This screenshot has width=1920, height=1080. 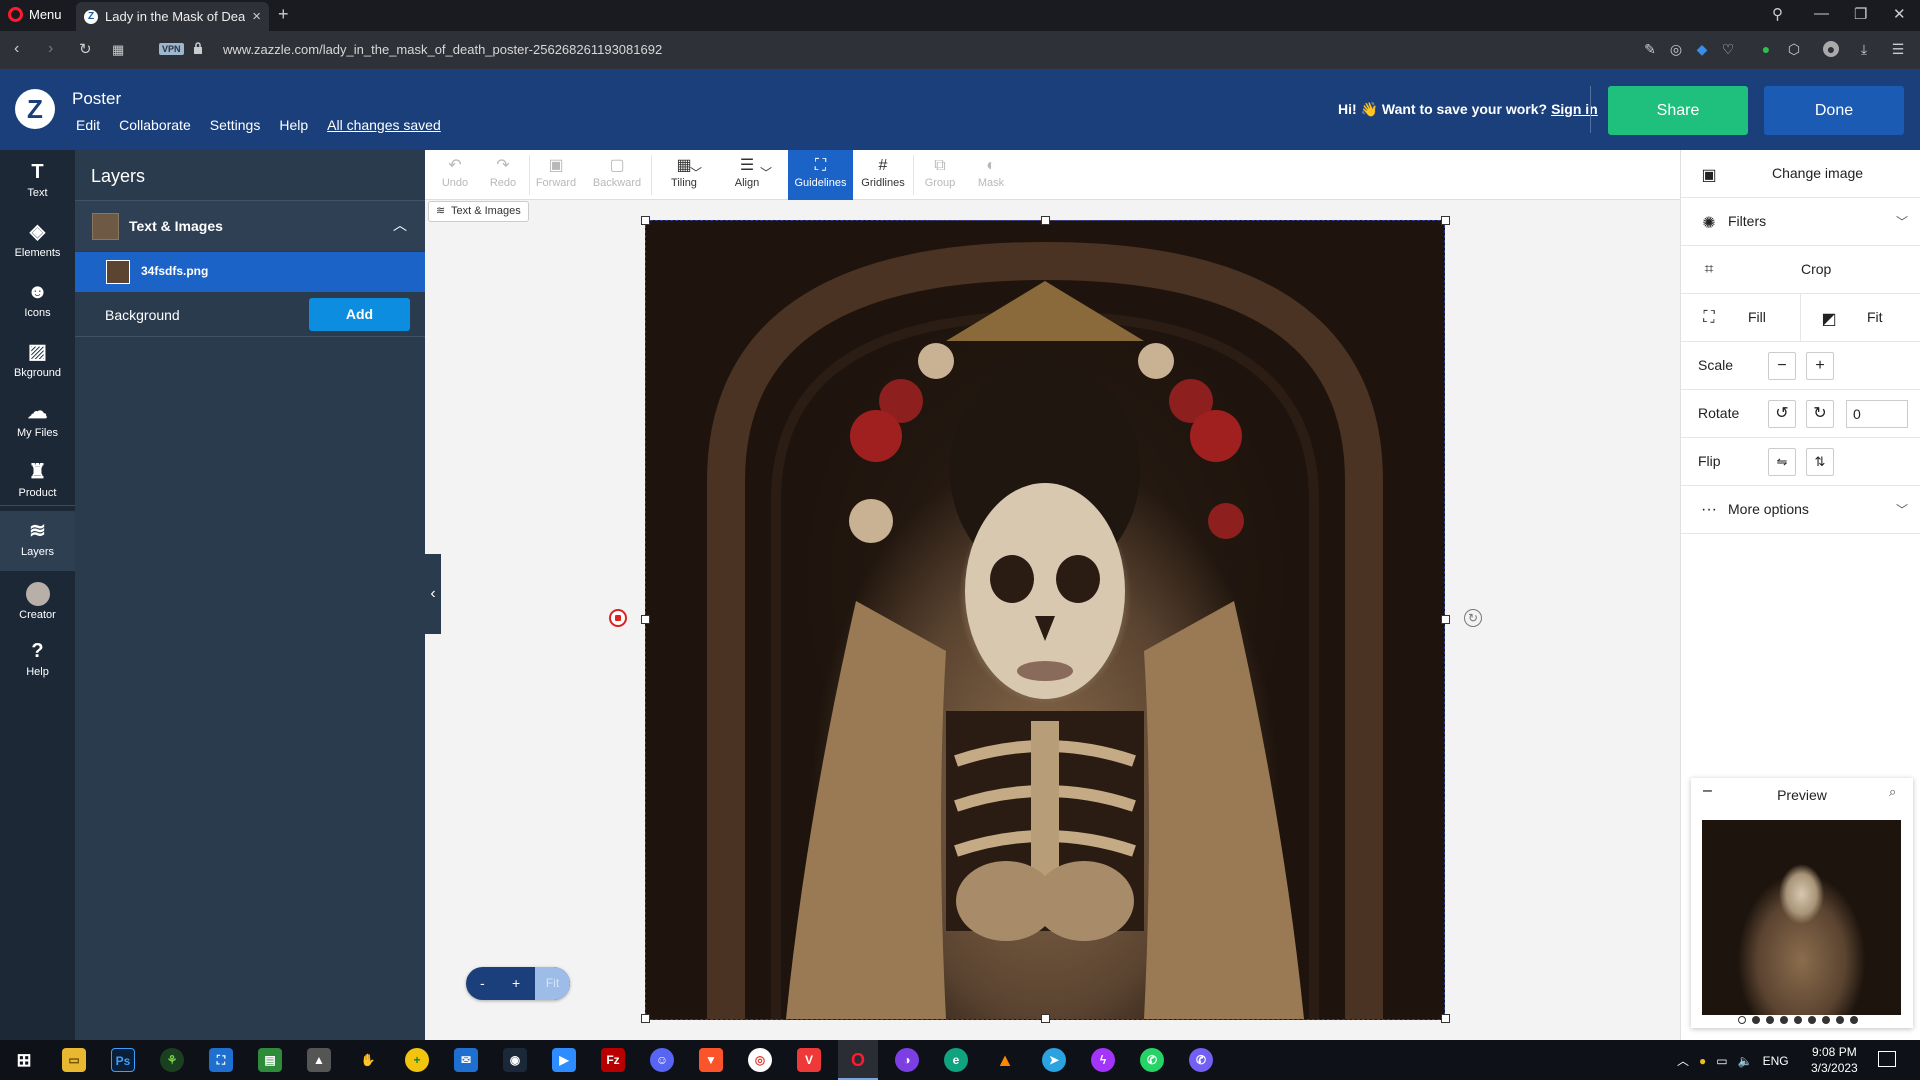 I want to click on vpn-badge: VPN, so click(x=171, y=49).